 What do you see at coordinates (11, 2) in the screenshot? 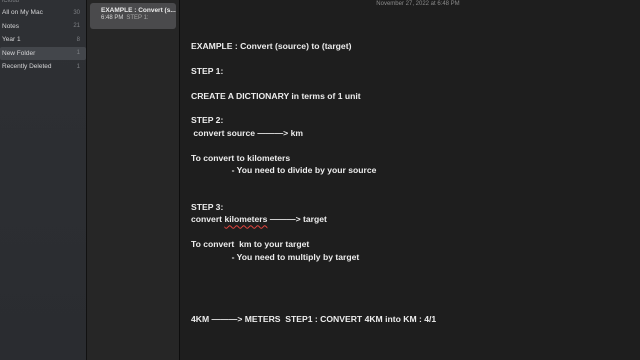
I see `sidebar-section-label: iCloud` at bounding box center [11, 2].